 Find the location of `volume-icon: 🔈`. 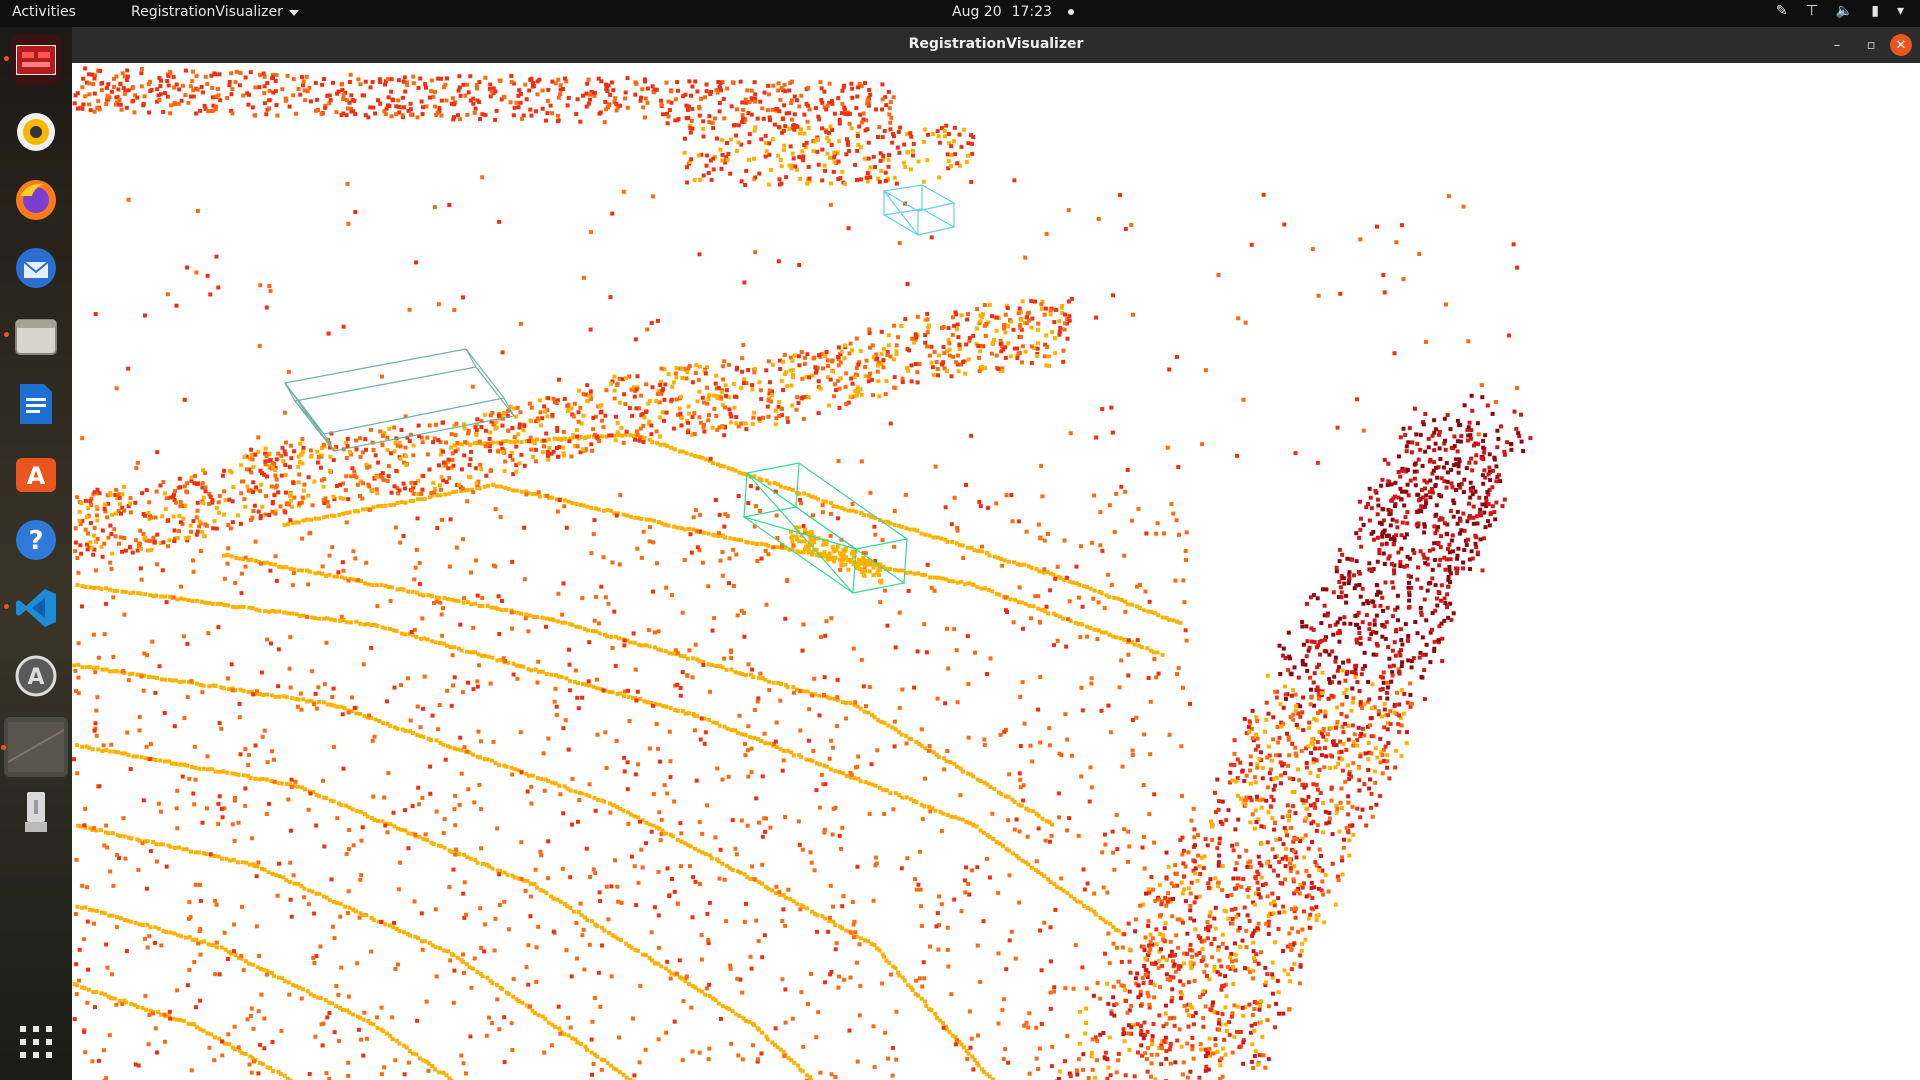

volume-icon: 🔈 is located at coordinates (1844, 11).